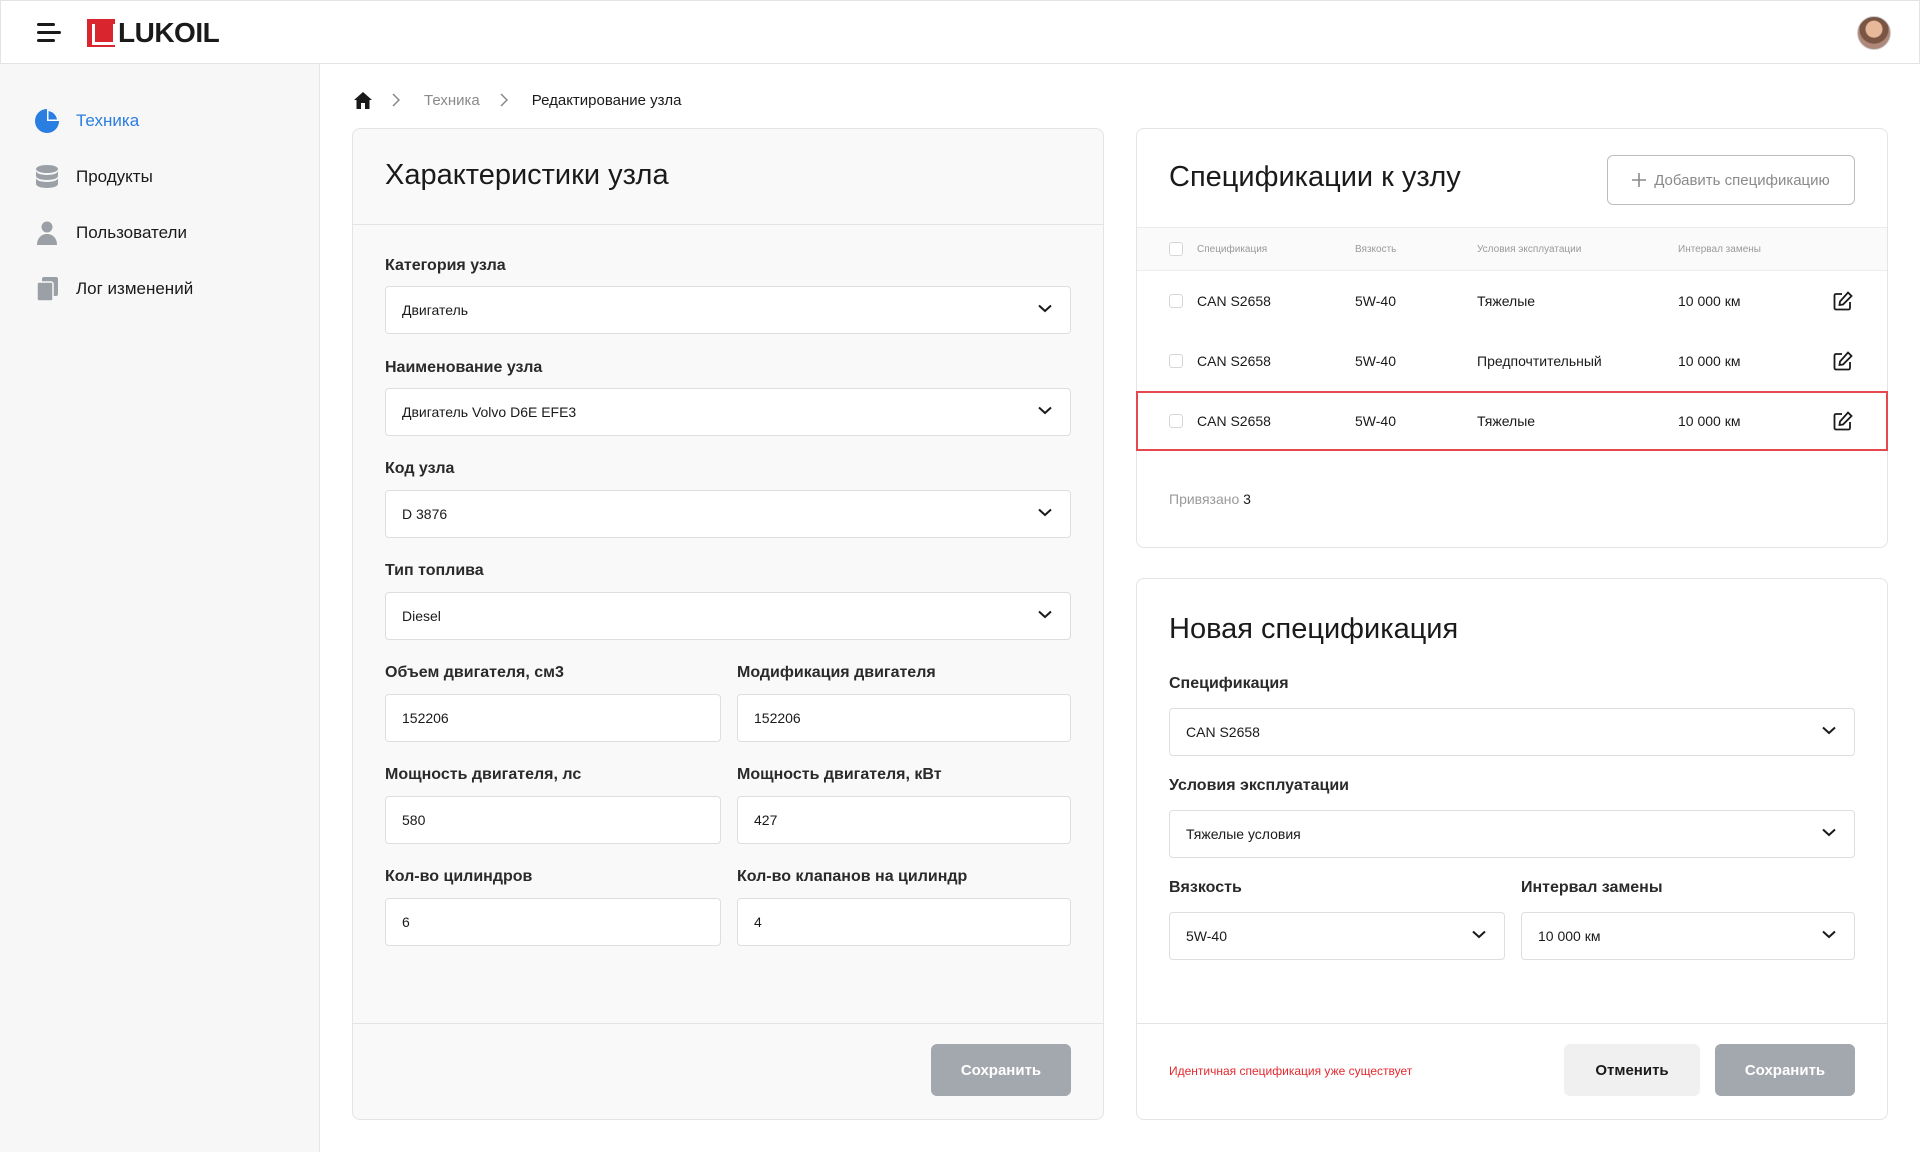 The height and width of the screenshot is (1152, 1920). Describe the element at coordinates (483, 774) in the screenshot. I see `power-hp-label: Мощность двигателя, лс` at that location.